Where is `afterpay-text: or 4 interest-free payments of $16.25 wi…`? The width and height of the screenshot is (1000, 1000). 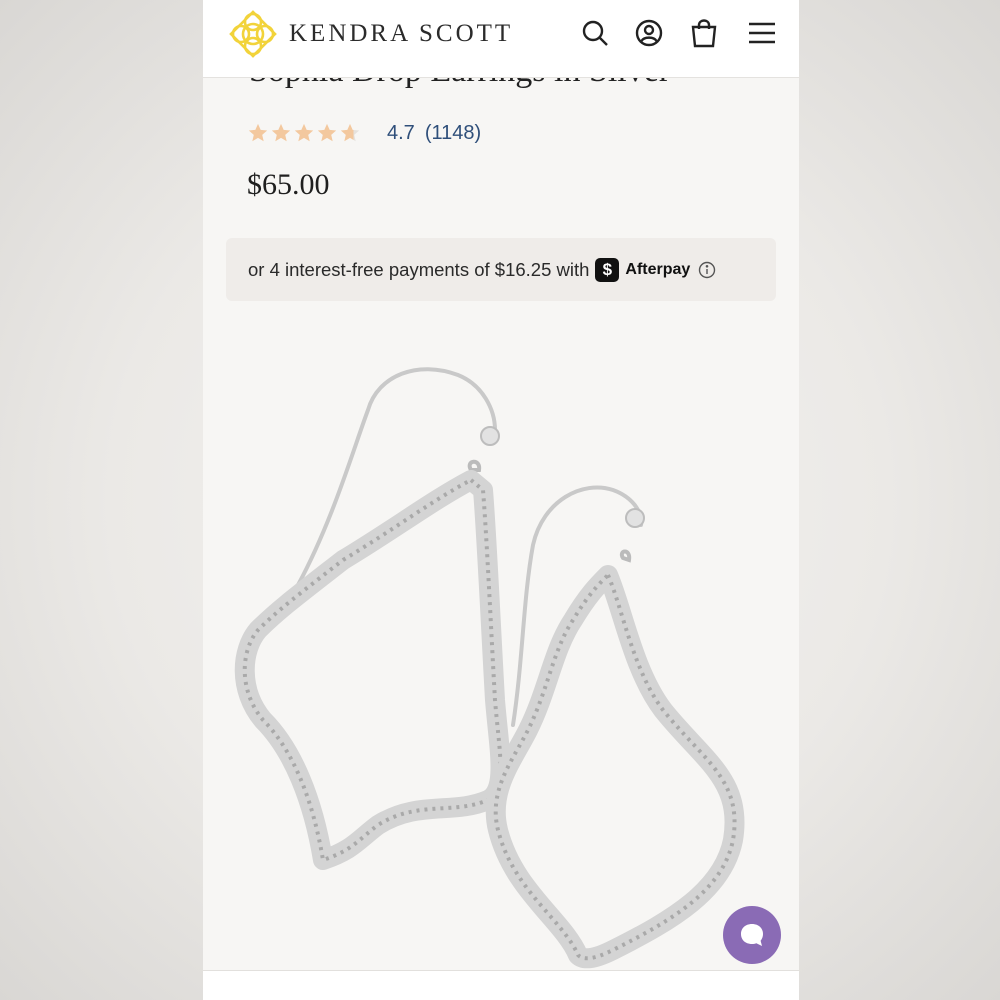
afterpay-text: or 4 interest-free payments of $16.25 wi… is located at coordinates (419, 269).